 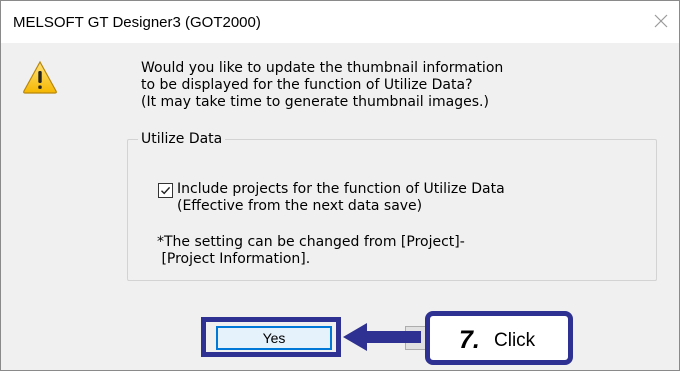 I want to click on step-action: Click, so click(x=515, y=340).